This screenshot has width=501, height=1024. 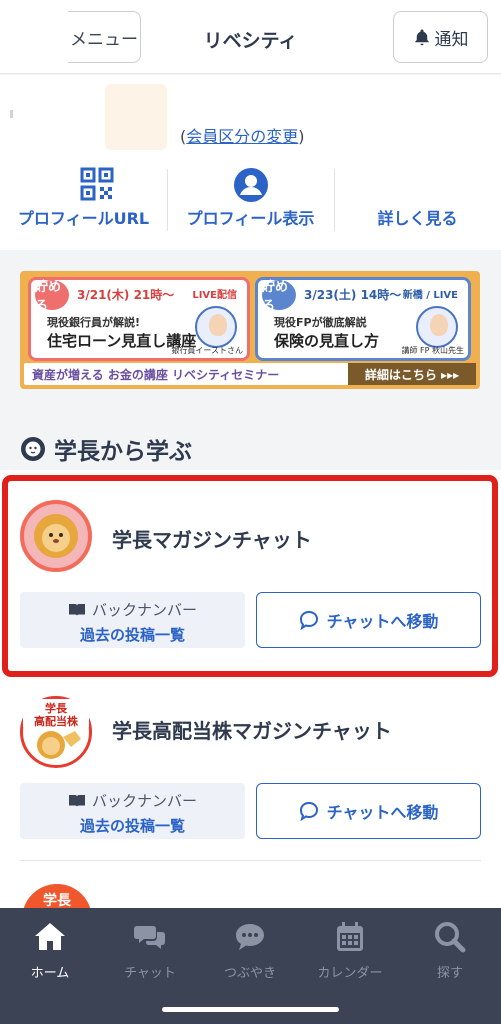 I want to click on qr-code-icon, so click(x=97, y=184).